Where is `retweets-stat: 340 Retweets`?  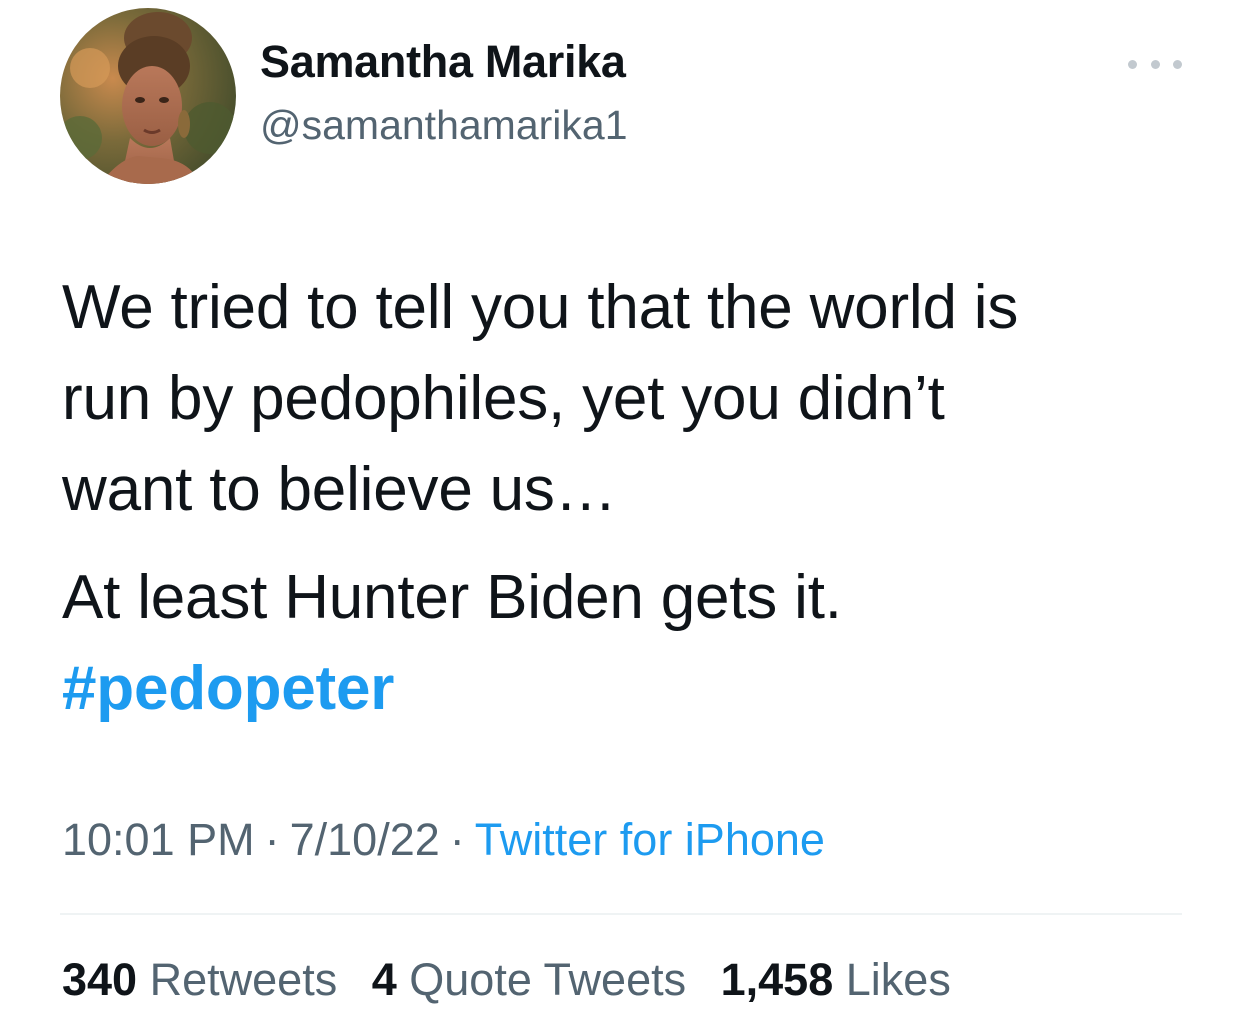
retweets-stat: 340 Retweets is located at coordinates (199, 980).